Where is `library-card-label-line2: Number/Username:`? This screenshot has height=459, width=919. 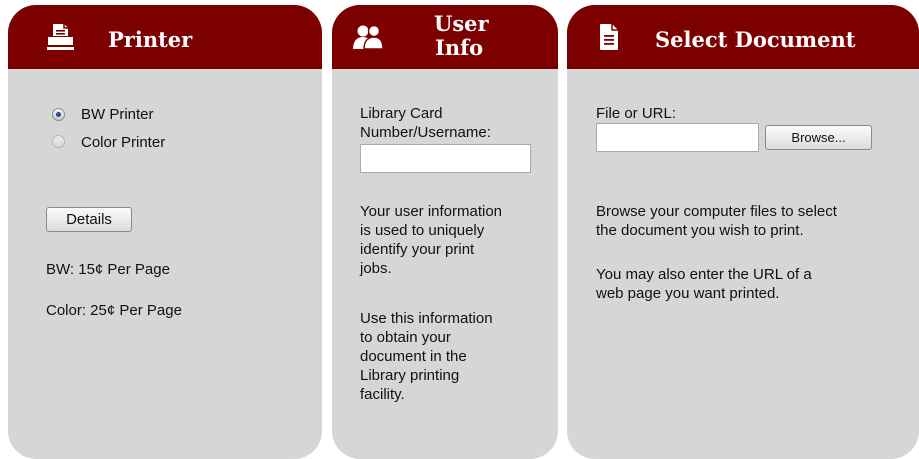 library-card-label-line2: Number/Username: is located at coordinates (425, 132).